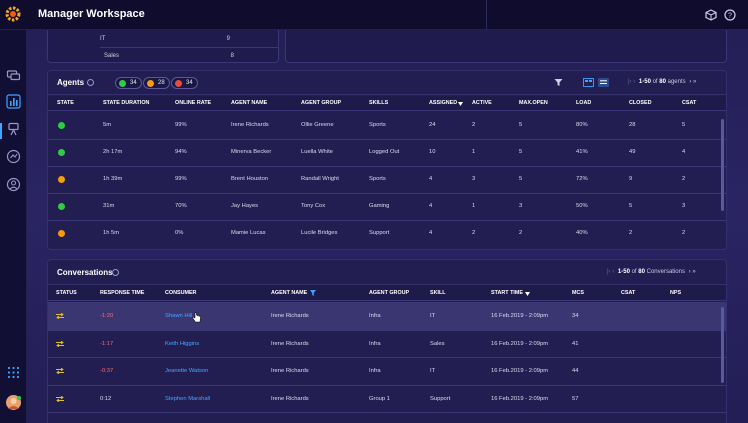  Describe the element at coordinates (374, 15) in the screenshot. I see `top-bar: Manager Workspace ?` at that location.